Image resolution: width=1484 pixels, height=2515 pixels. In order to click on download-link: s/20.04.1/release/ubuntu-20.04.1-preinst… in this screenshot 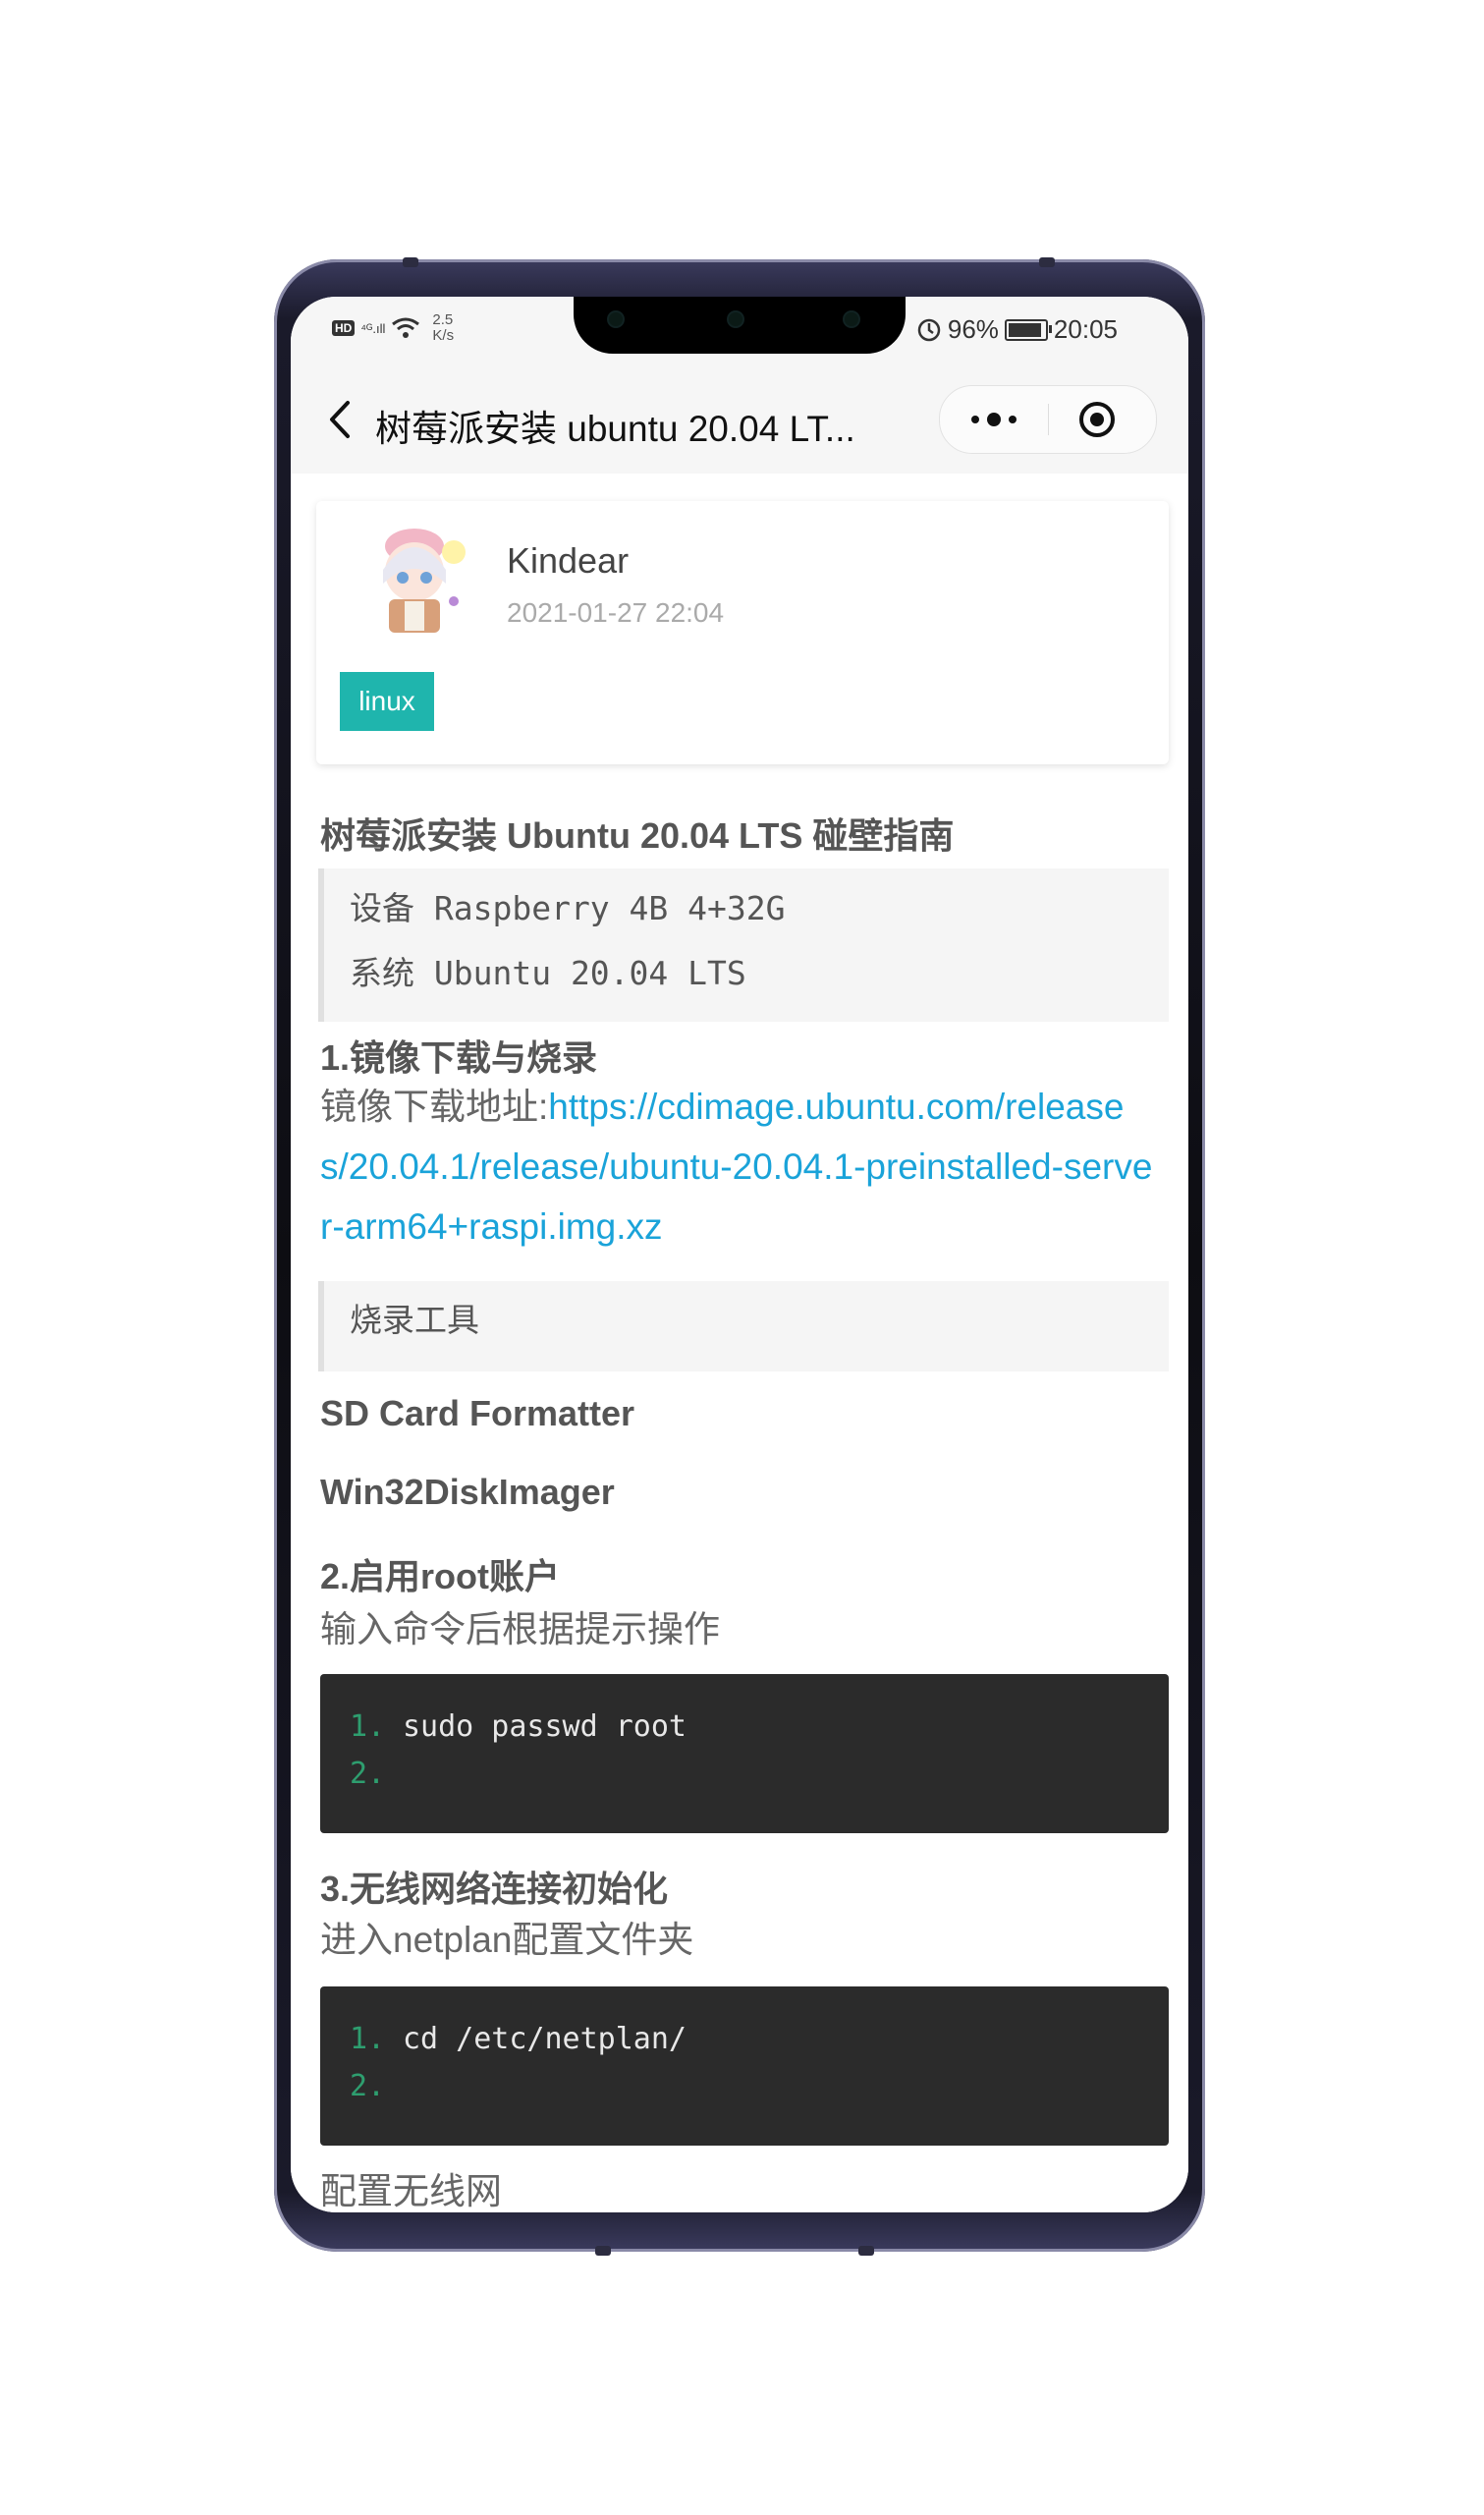, I will do `click(749, 1167)`.